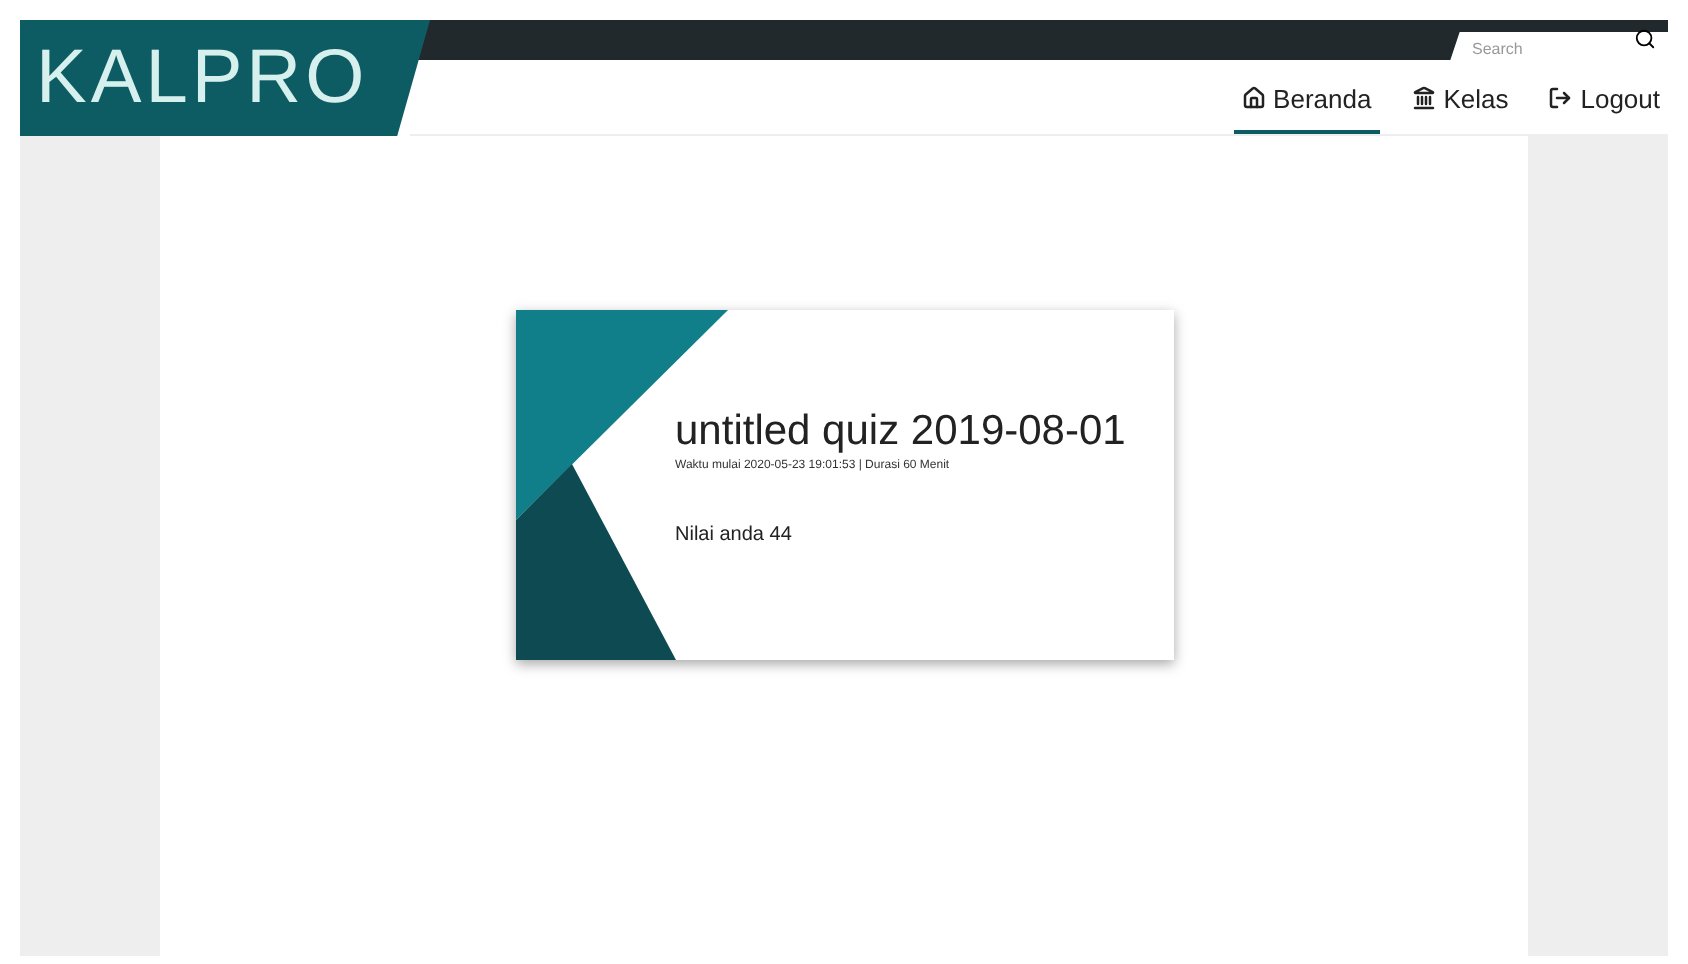 The image size is (1688, 964). Describe the element at coordinates (900, 432) in the screenshot. I see `quiz-title: untitled quiz 2019-08-01` at that location.